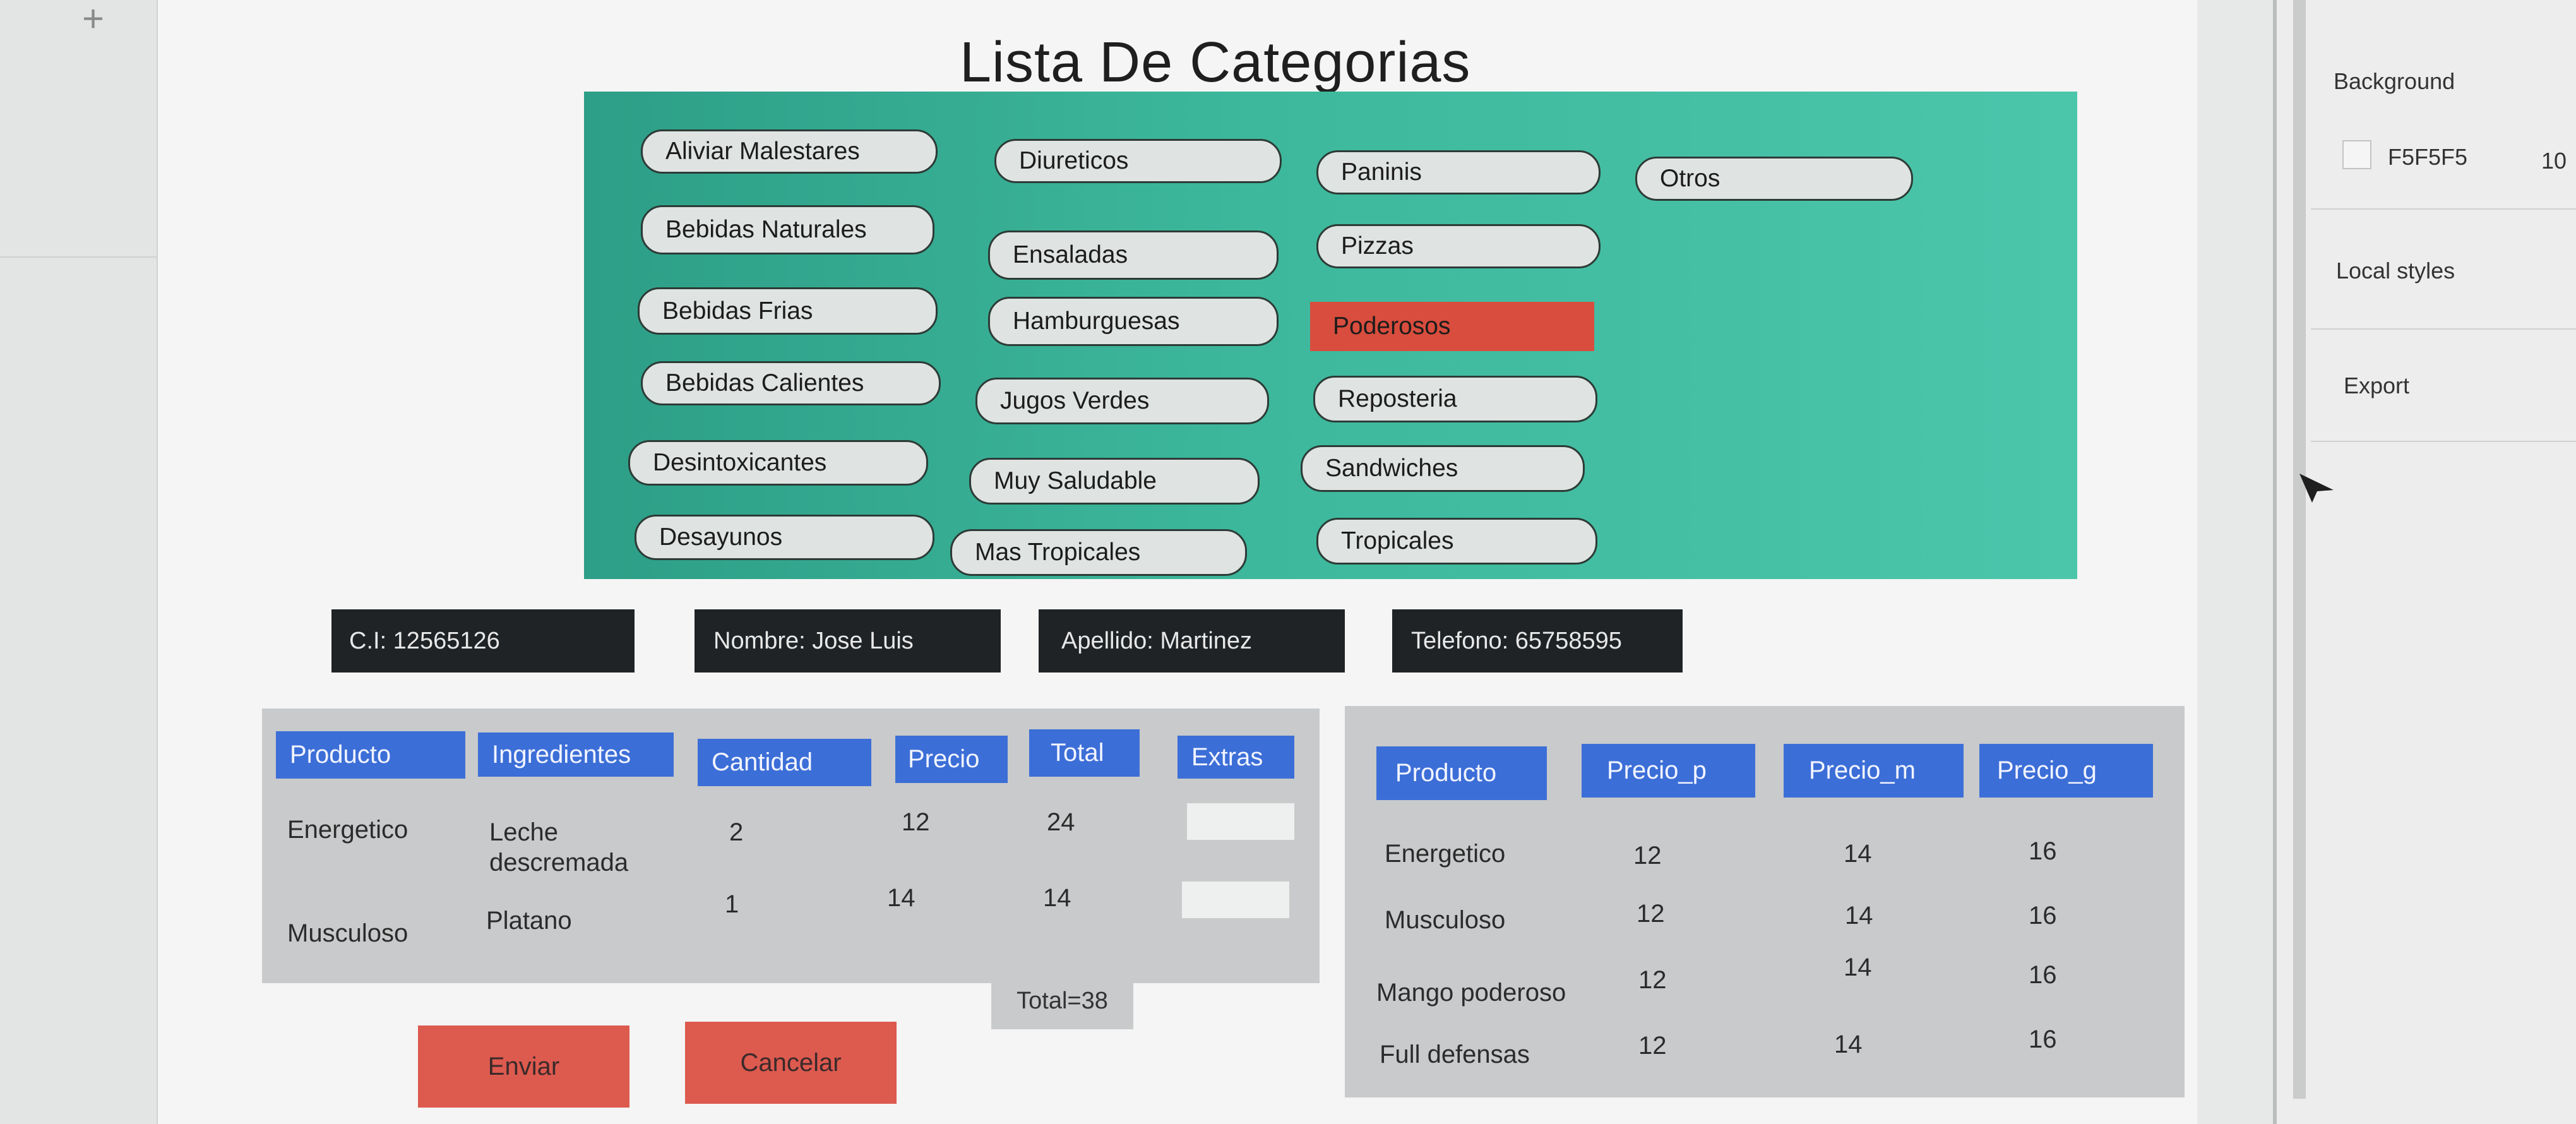 Image resolution: width=2576 pixels, height=1124 pixels. What do you see at coordinates (2394, 81) in the screenshot?
I see `background-label: Background` at bounding box center [2394, 81].